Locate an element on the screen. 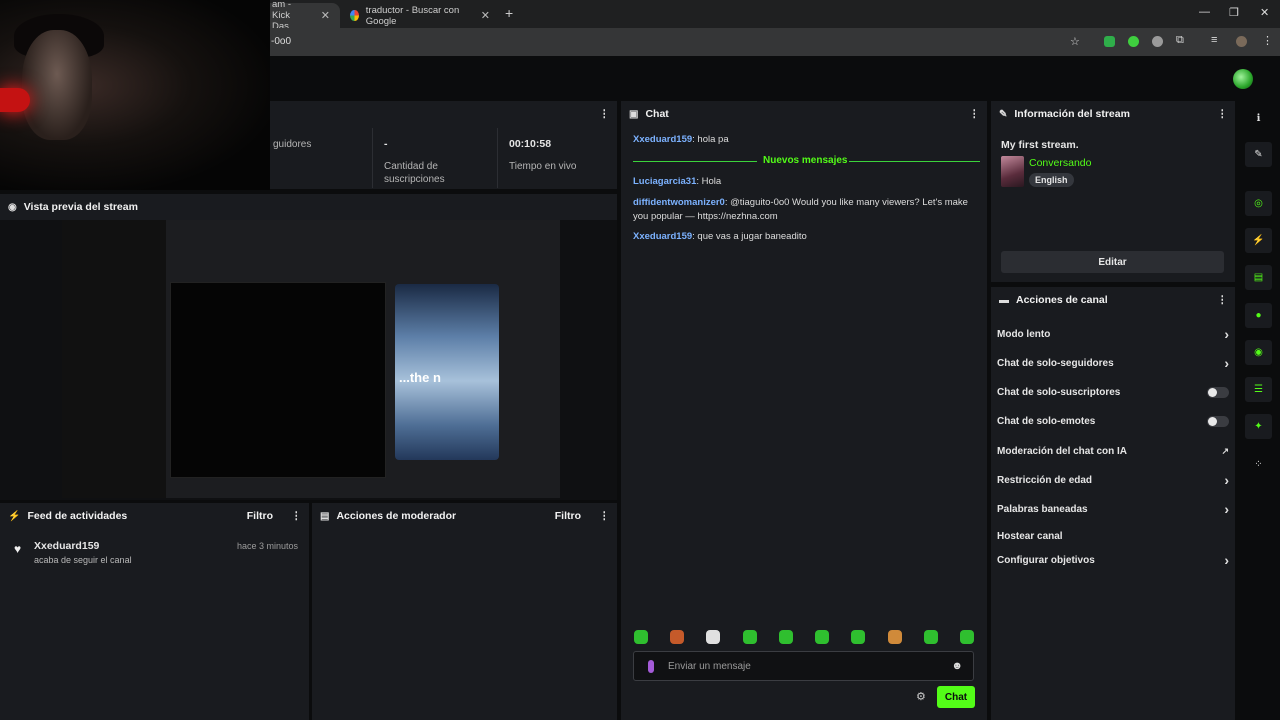 The image size is (1280, 720). live-time-value: 00:10:58 is located at coordinates (530, 144).